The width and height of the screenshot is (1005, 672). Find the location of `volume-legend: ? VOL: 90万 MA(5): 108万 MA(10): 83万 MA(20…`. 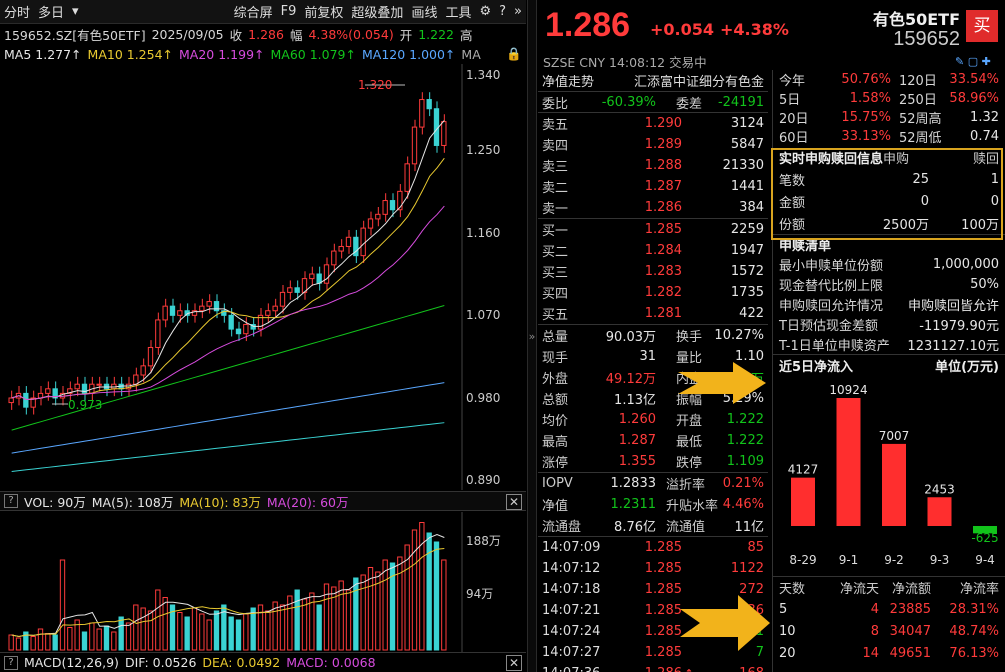

volume-legend: ? VOL: 90万 MA(5): 108万 MA(10): 83万 MA(20… is located at coordinates (263, 501).